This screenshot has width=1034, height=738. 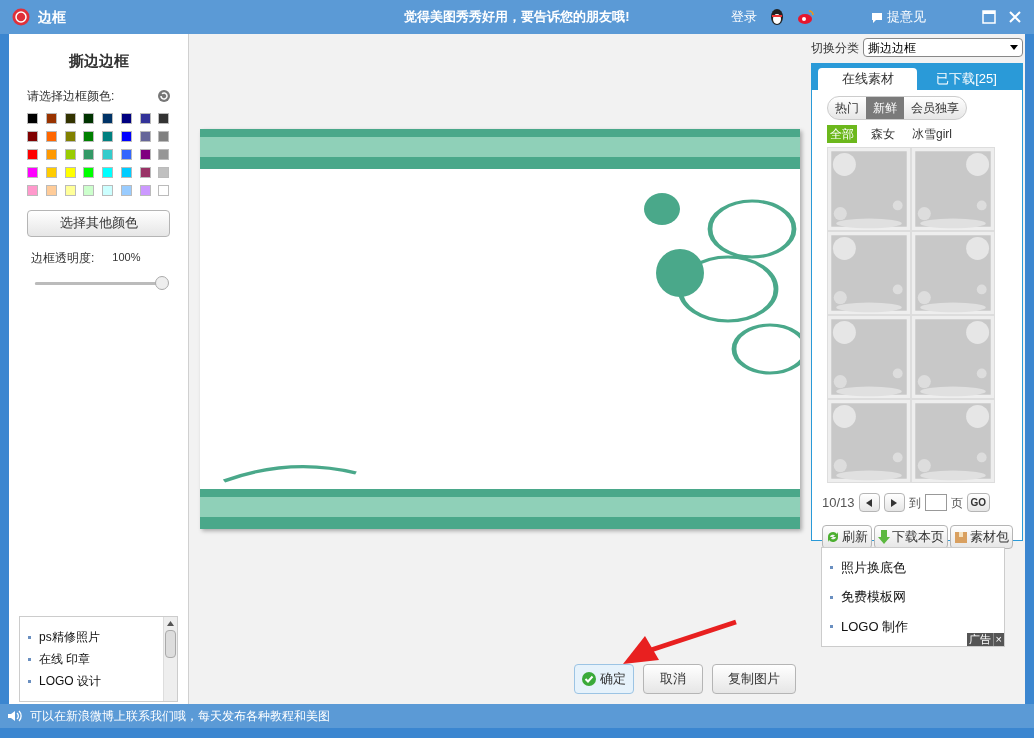 I want to click on slogan: 觉得美图秀秀好用，要告诉您的朋友哦!, so click(x=517, y=17).